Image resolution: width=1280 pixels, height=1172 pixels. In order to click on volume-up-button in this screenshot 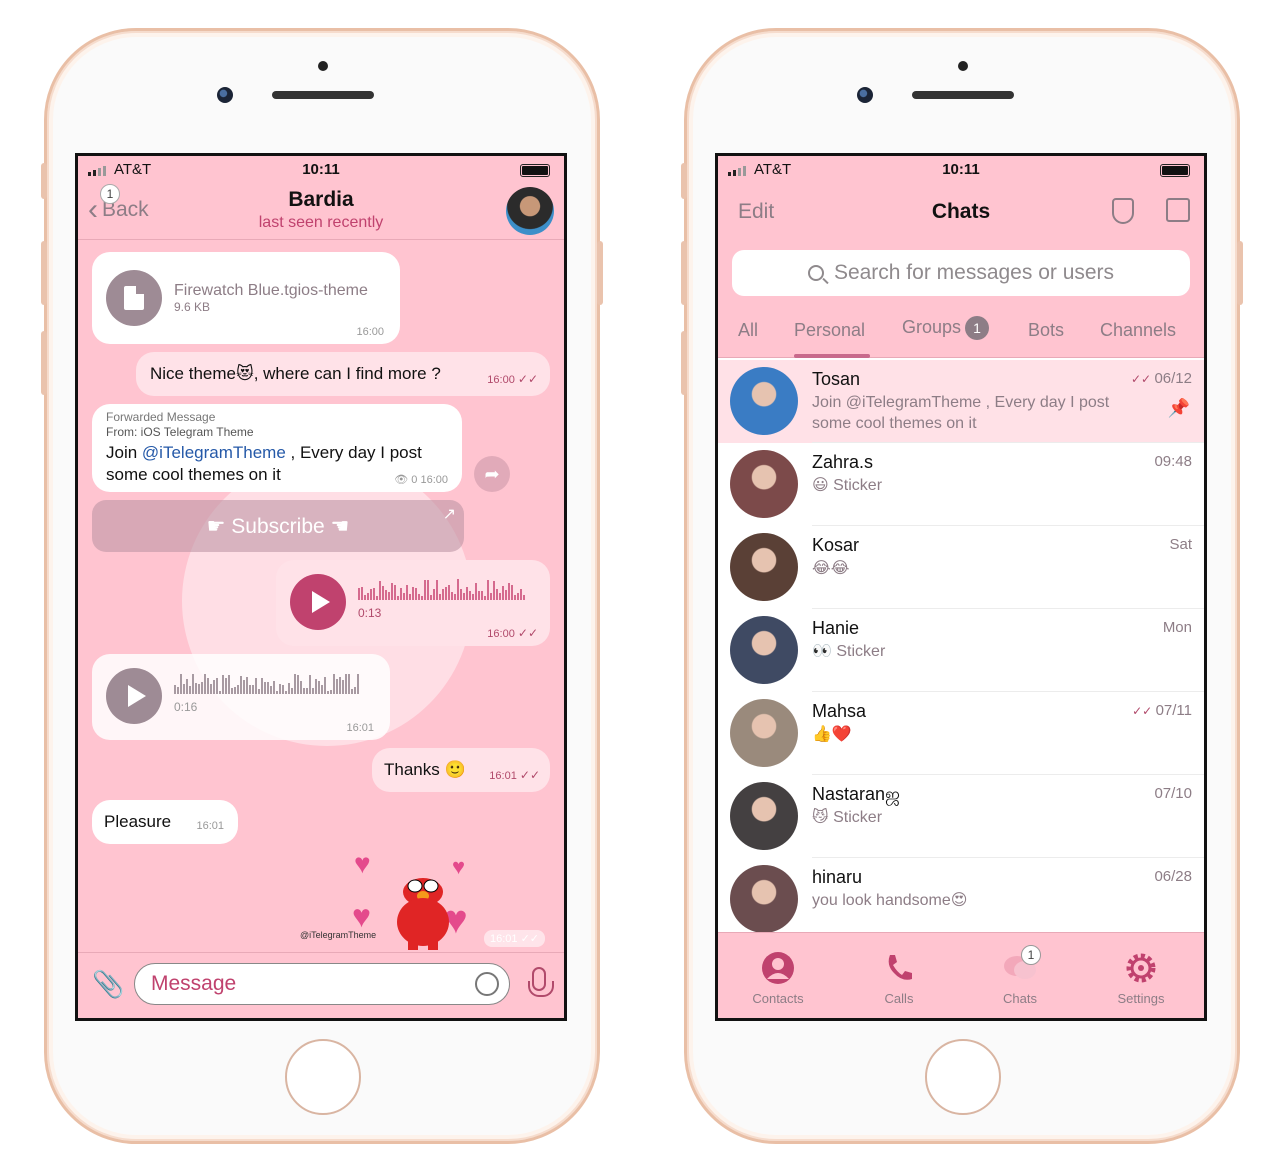, I will do `click(684, 273)`.